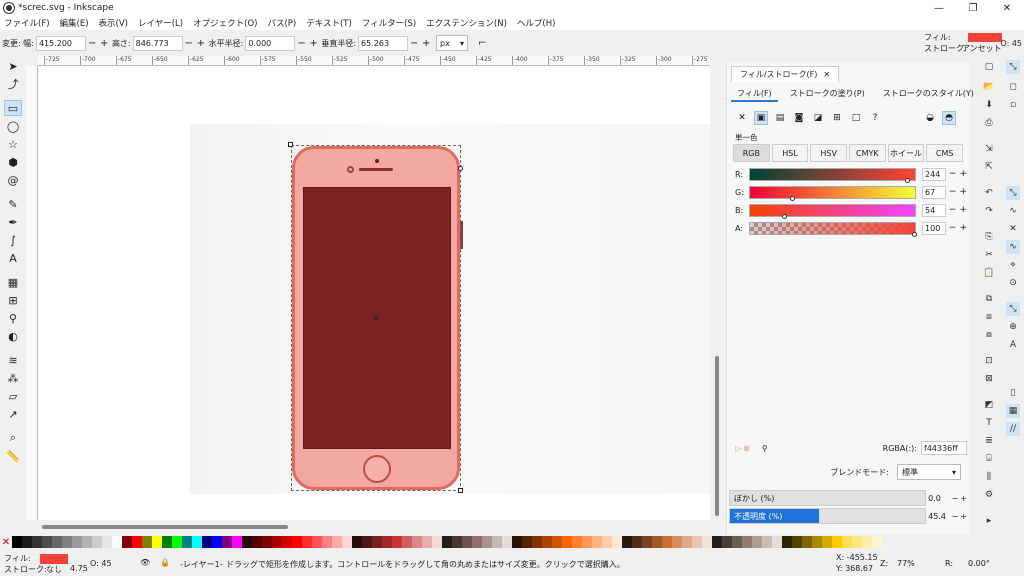 The height and width of the screenshot is (576, 1024). Describe the element at coordinates (460, 168) in the screenshot. I see `corner-radius-handle` at that location.